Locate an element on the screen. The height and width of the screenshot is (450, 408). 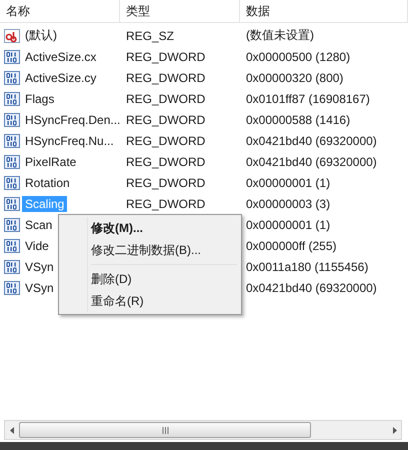
scroll-left-icon is located at coordinates (12, 430).